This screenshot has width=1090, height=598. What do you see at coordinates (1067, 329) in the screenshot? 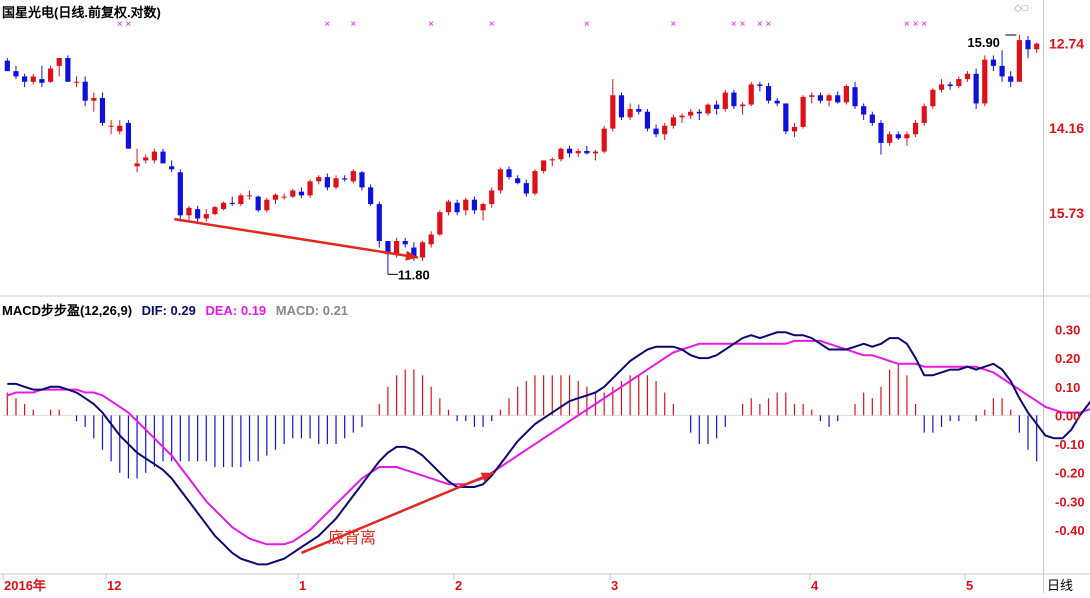
I see `macd-axis-tick: 0.30` at bounding box center [1067, 329].